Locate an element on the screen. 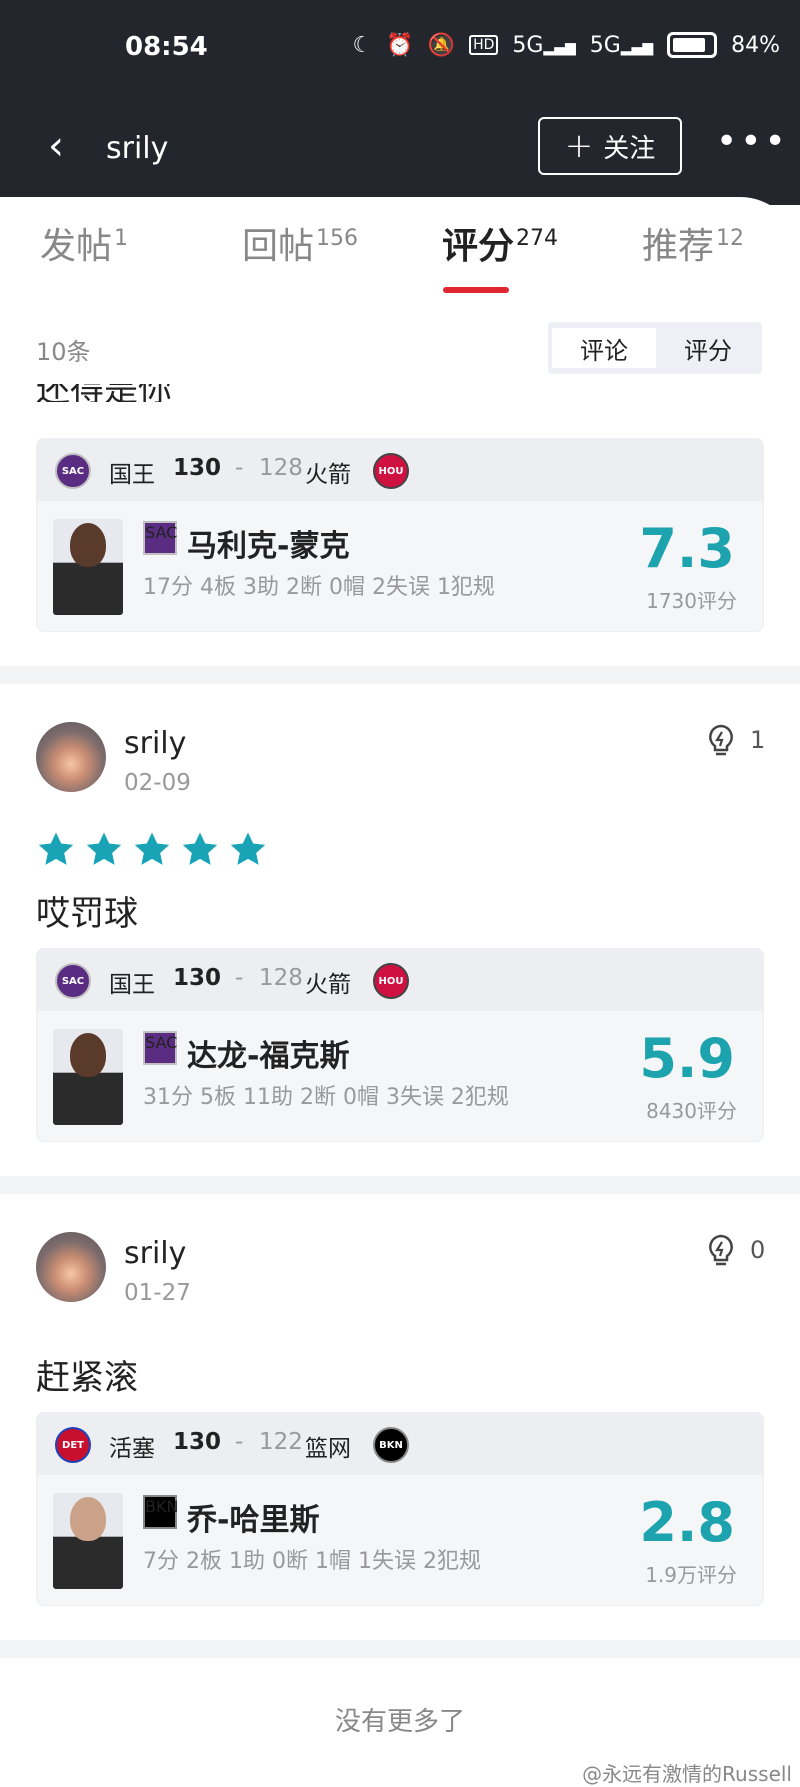 The width and height of the screenshot is (800, 1787). player-rating: 7.3 is located at coordinates (687, 548).